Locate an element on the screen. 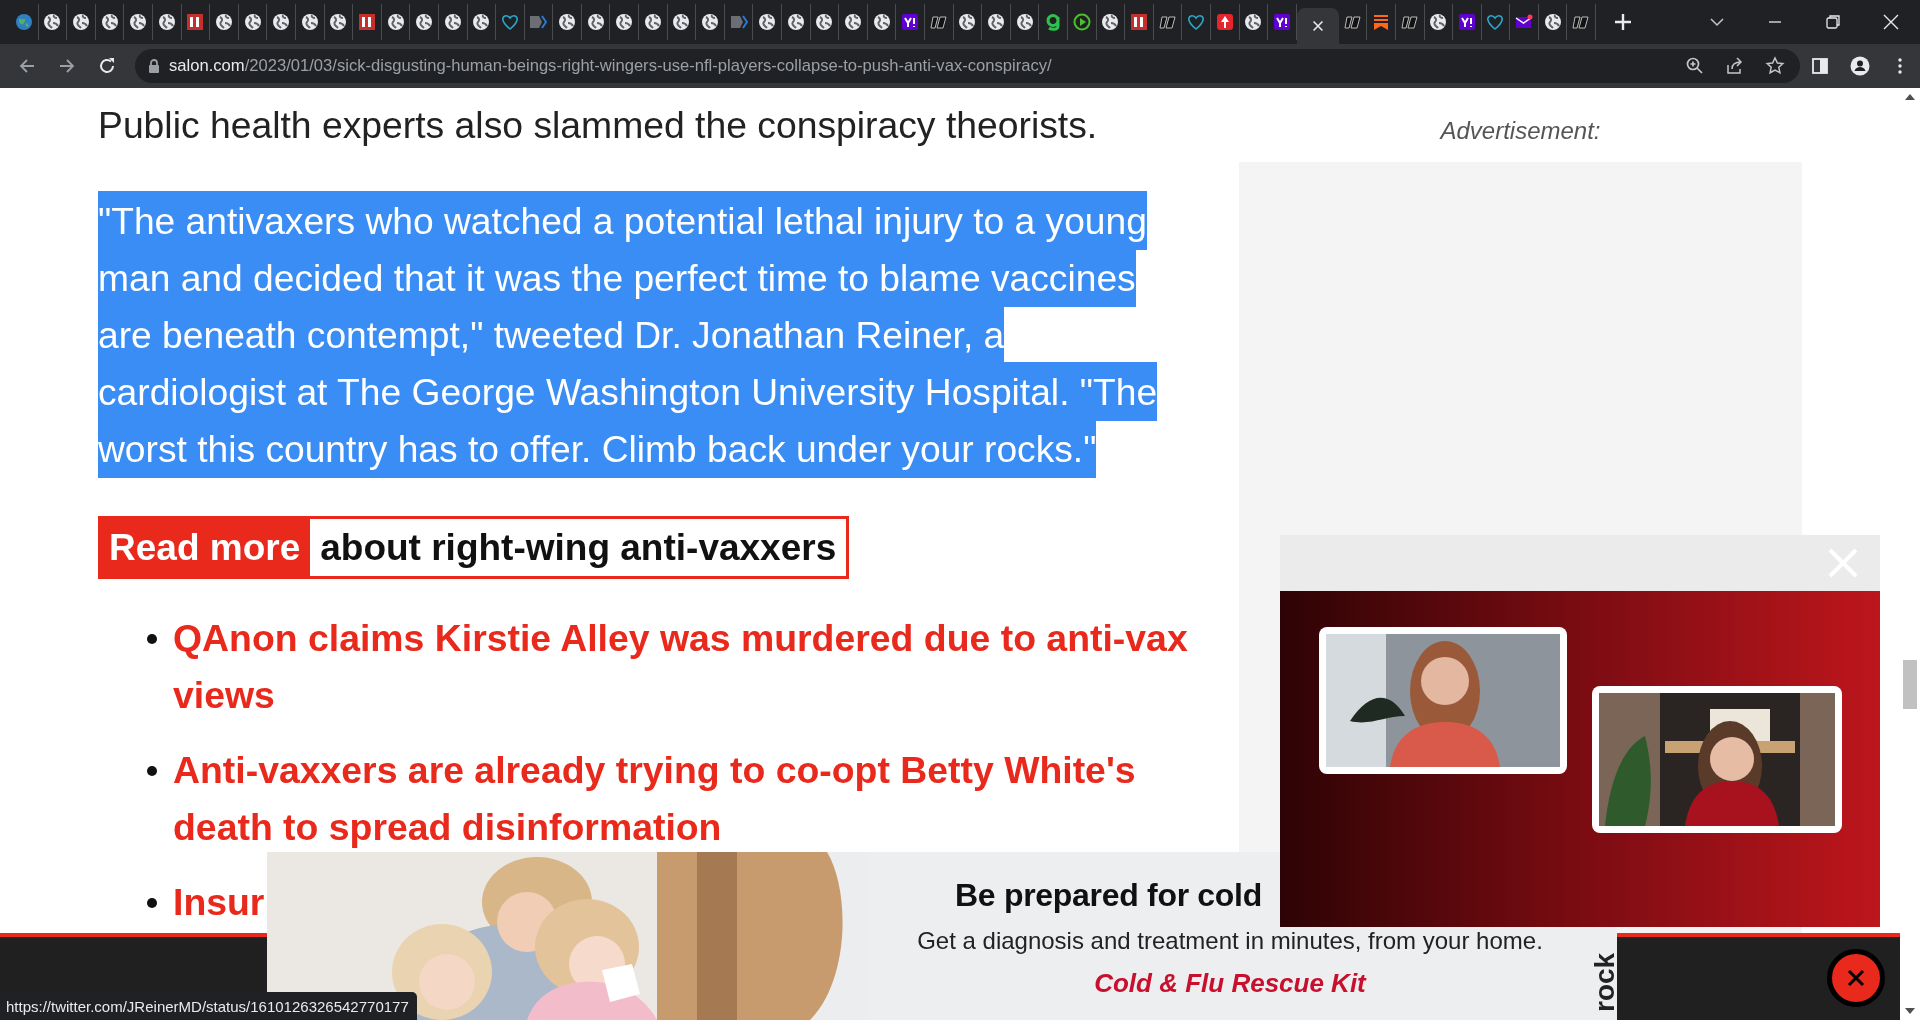 This screenshot has height=1020, width=1920. mail-icon is located at coordinates (1524, 22).